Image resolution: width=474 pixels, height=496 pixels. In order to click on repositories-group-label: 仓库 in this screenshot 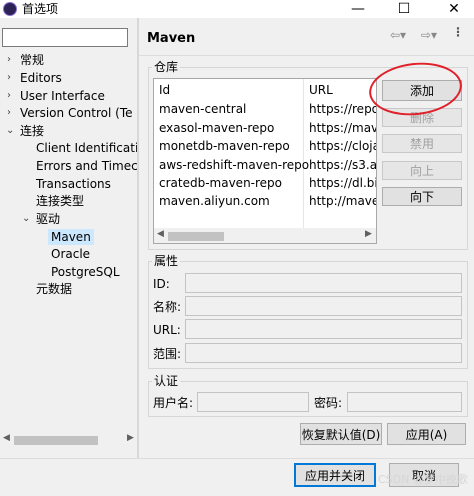, I will do `click(166, 67)`.